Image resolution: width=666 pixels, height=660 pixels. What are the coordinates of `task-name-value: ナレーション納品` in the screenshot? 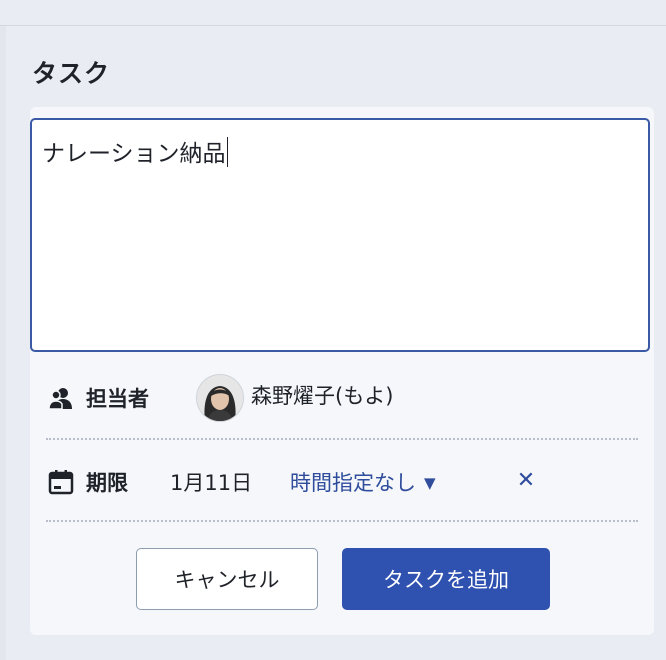 It's located at (134, 154).